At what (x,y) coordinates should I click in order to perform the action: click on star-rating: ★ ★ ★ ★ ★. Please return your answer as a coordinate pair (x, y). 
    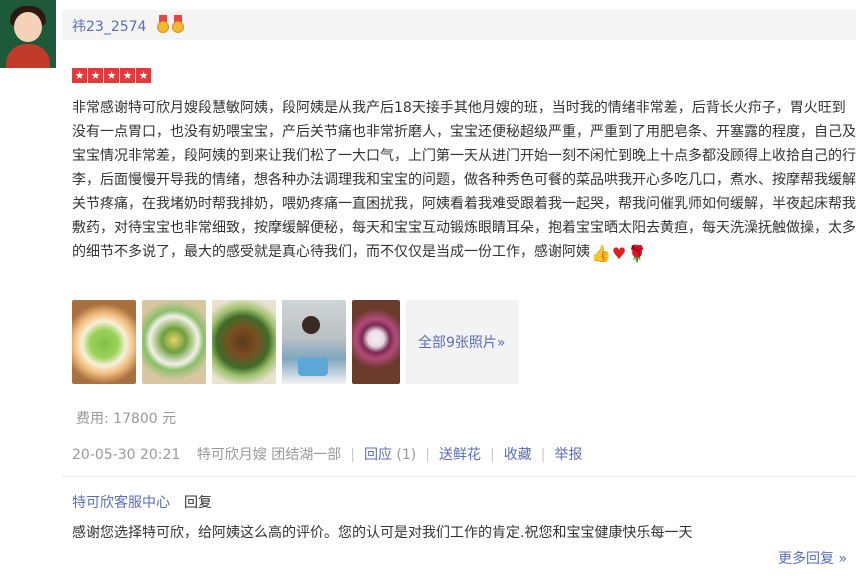
    Looking at the image, I should click on (112, 73).